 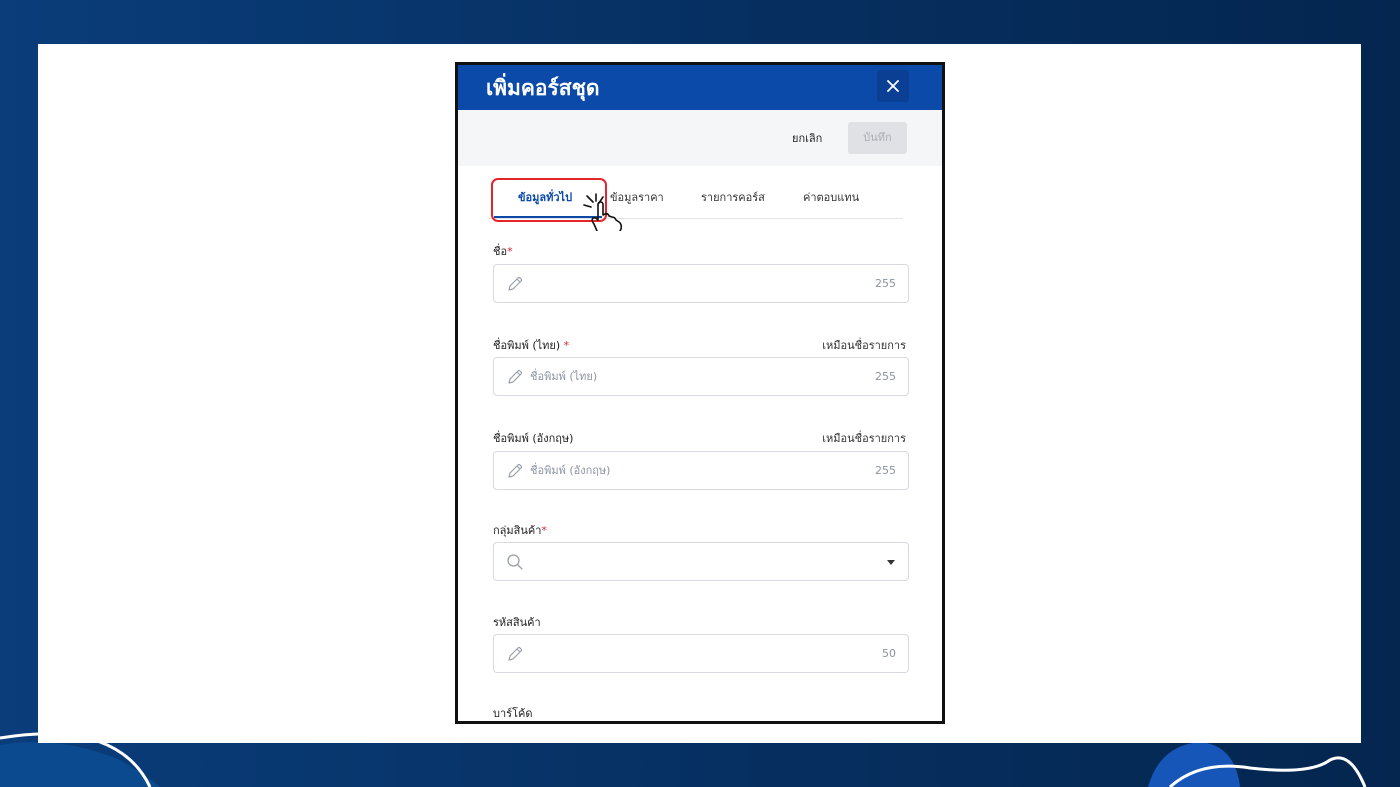 I want to click on close-icon, so click(x=893, y=86).